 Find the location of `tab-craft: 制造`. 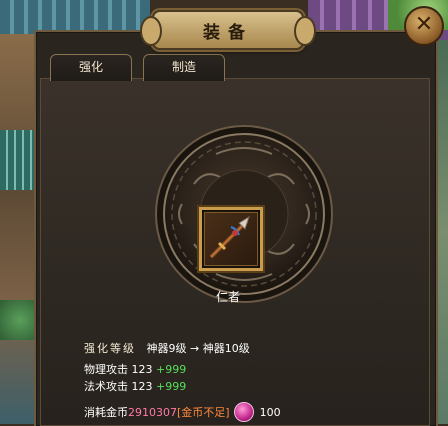

tab-craft: 制造 is located at coordinates (184, 67).